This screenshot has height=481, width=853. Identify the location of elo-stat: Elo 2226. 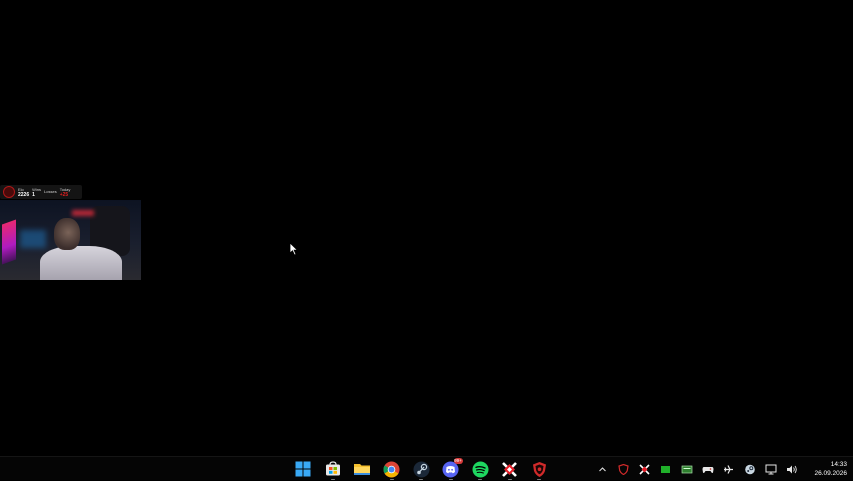
(23, 192).